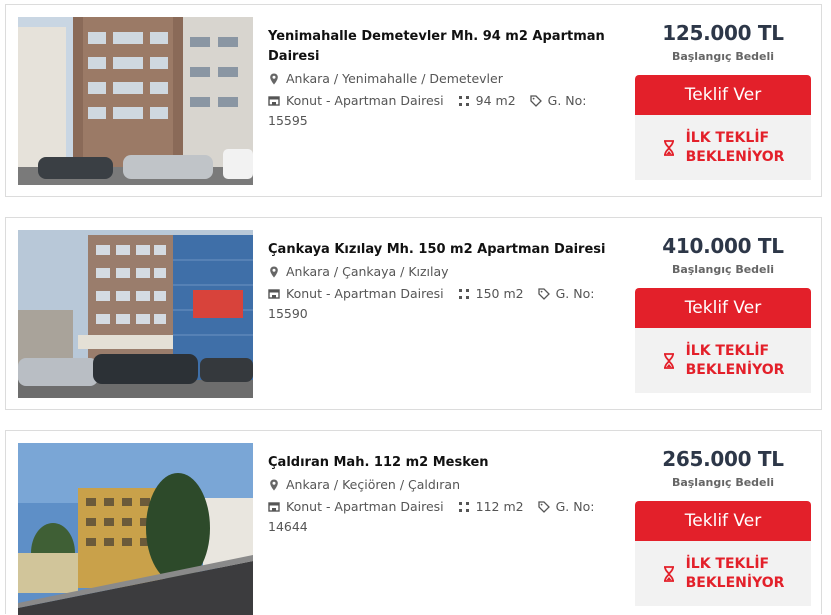  Describe the element at coordinates (499, 293) in the screenshot. I see `area-text: 150 m2` at that location.